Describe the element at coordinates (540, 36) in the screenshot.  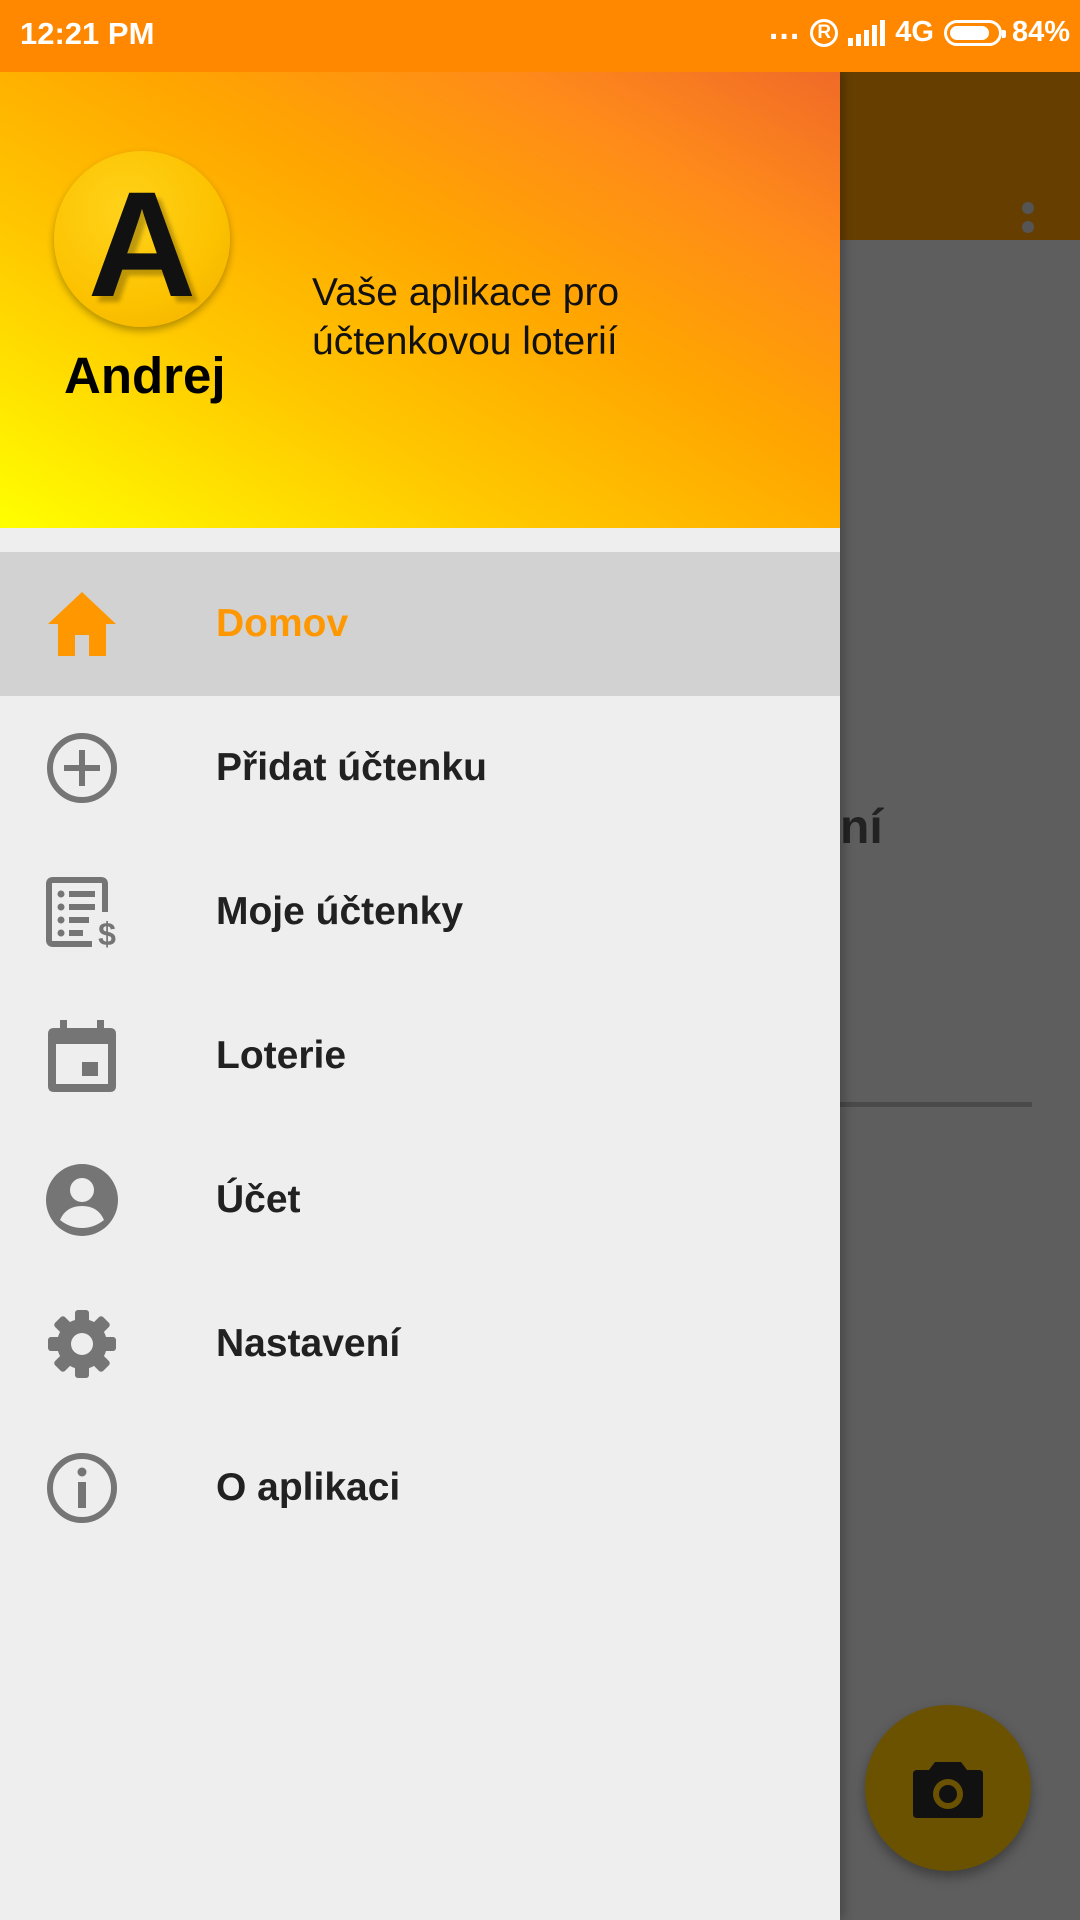
I see `status-bar: 12:21 PM ... R 4G 84%` at that location.